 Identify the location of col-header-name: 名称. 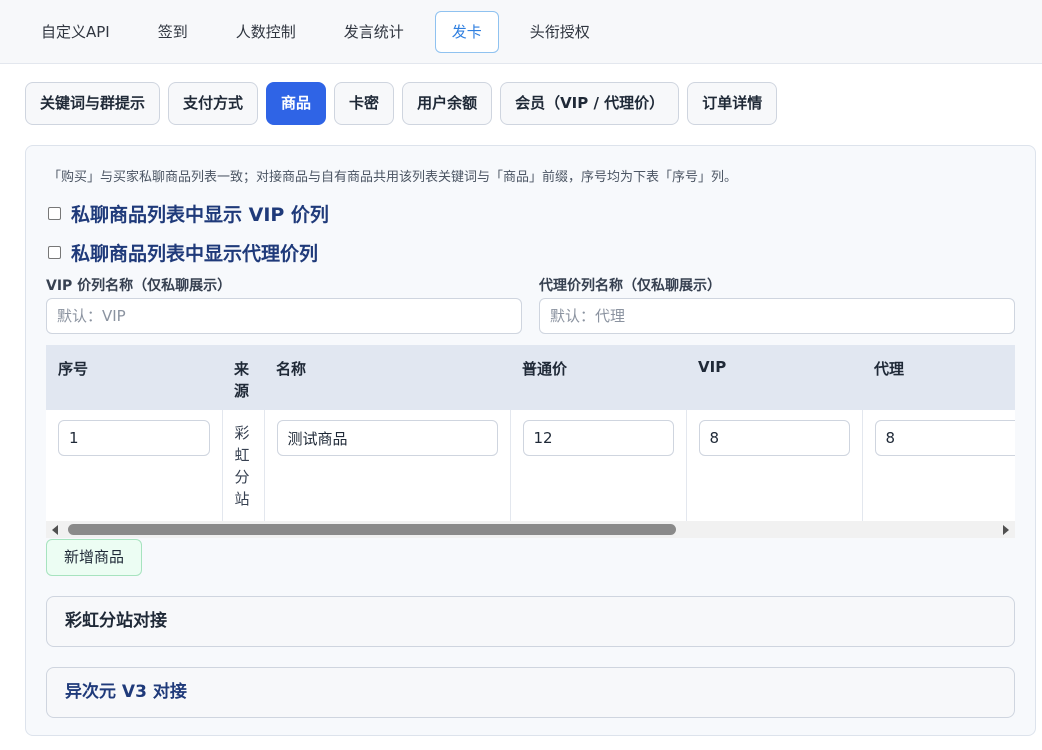
(387, 377).